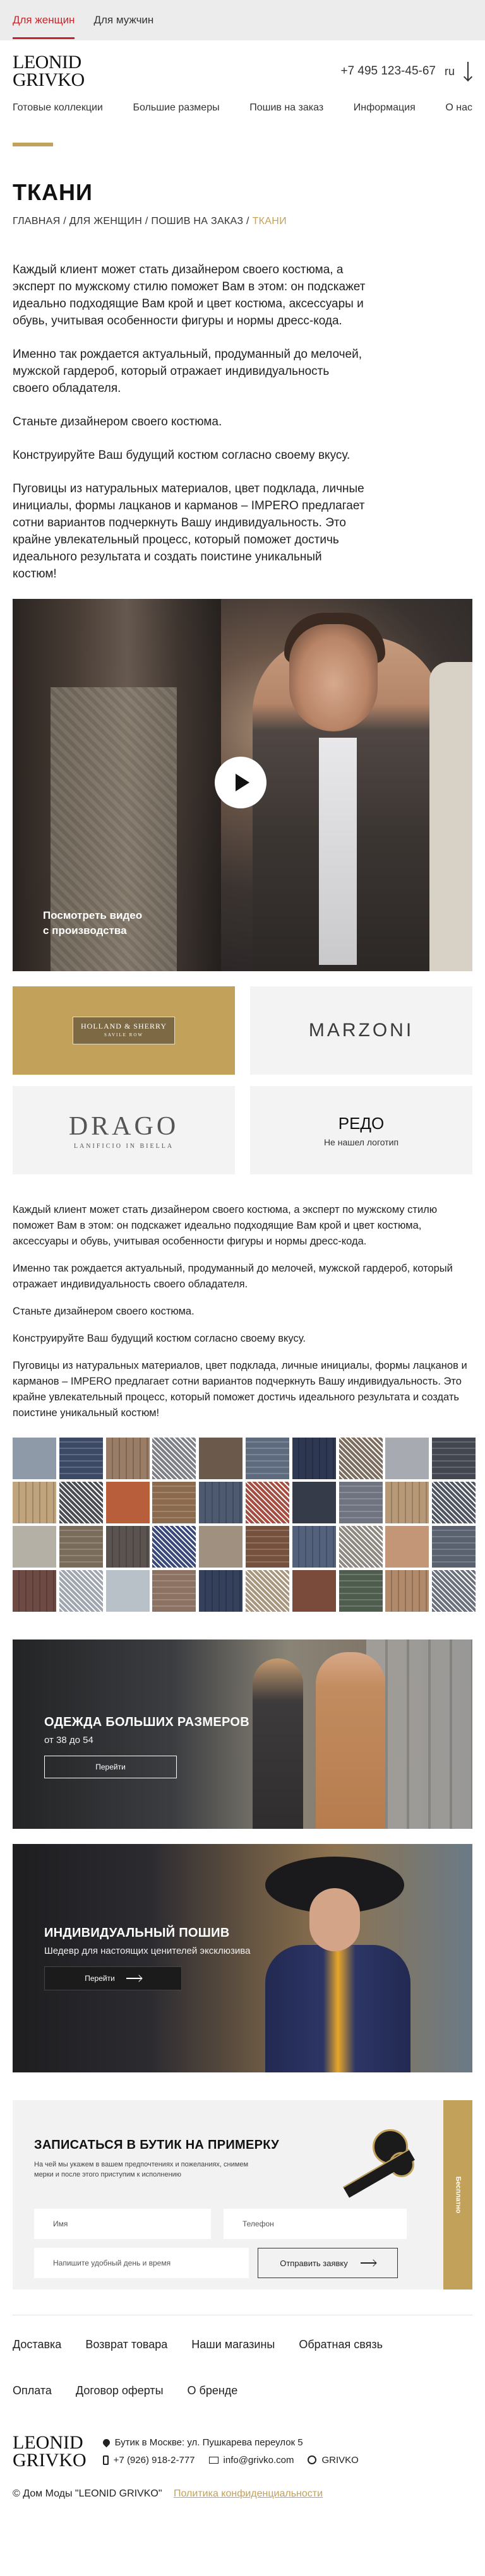  I want to click on redo-name: РЕДО, so click(361, 1123).